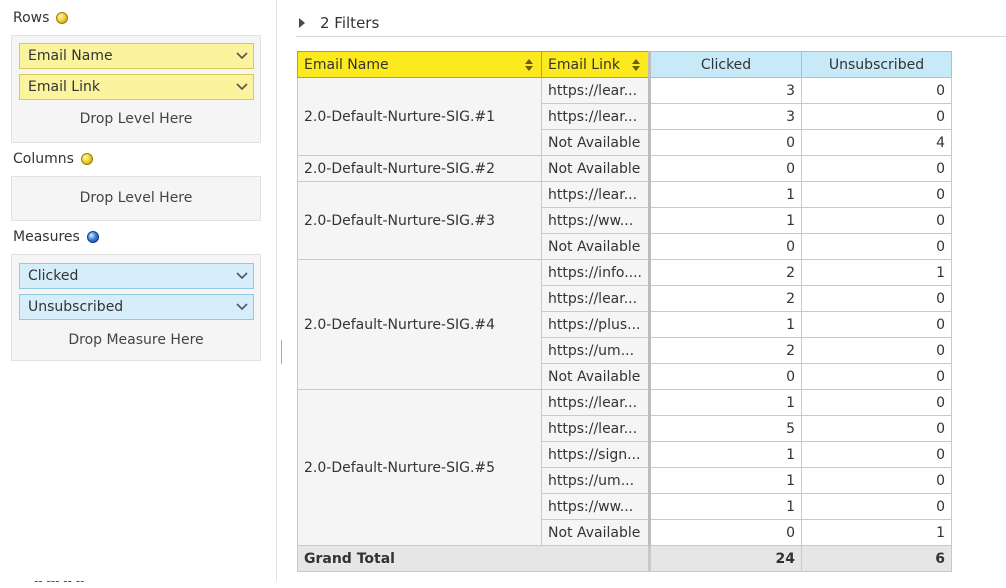 This screenshot has height=588, width=1006. I want to click on rows-pill-label: Email Name, so click(70, 56).